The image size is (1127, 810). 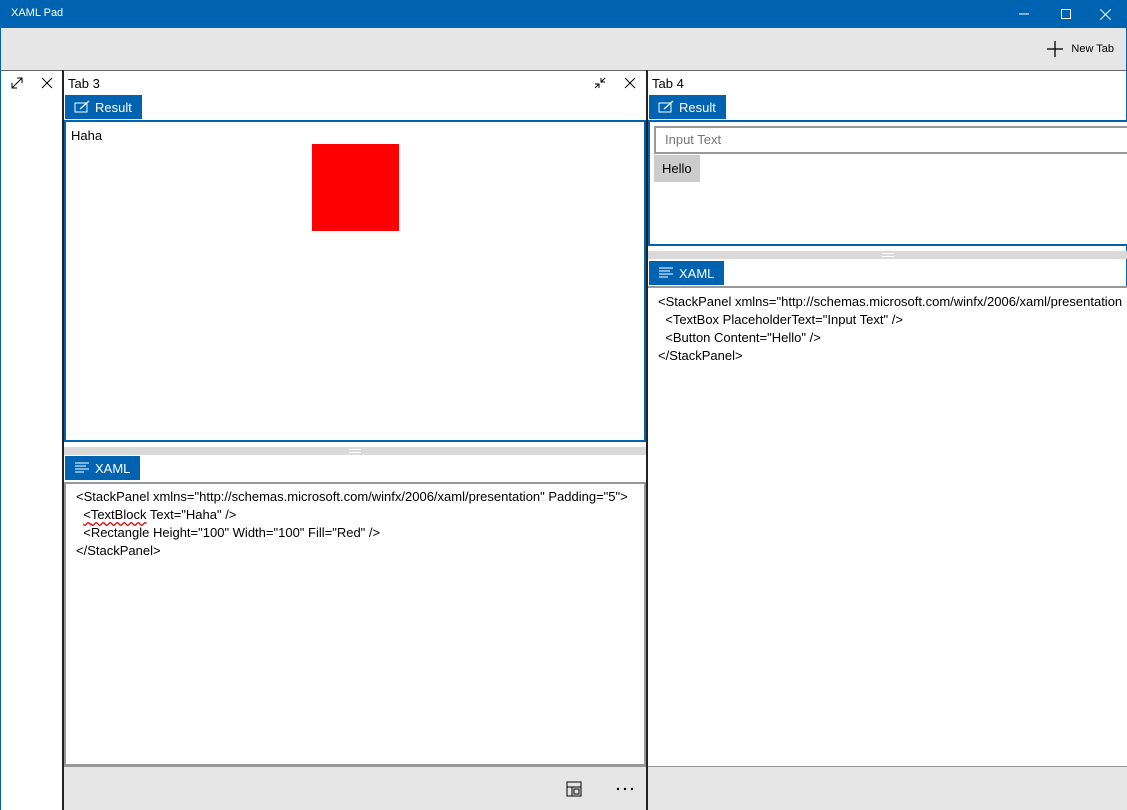 I want to click on tab4-bottom-bar, so click(x=887, y=788).